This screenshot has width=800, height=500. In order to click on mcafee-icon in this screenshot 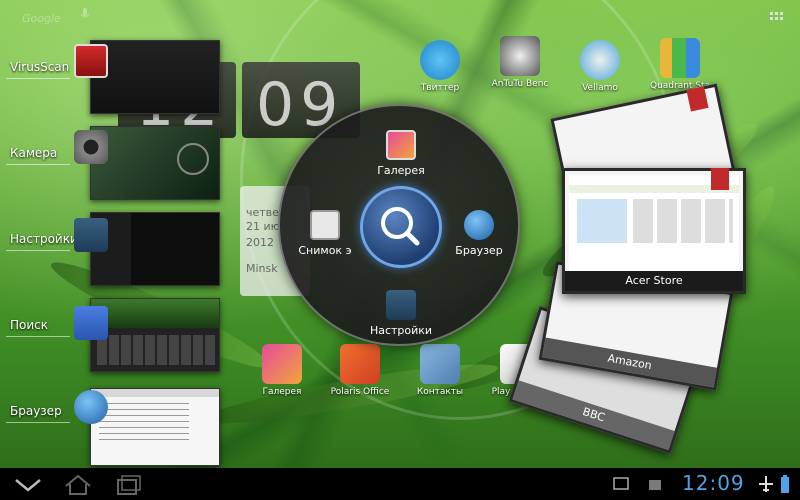, I will do `click(91, 61)`.